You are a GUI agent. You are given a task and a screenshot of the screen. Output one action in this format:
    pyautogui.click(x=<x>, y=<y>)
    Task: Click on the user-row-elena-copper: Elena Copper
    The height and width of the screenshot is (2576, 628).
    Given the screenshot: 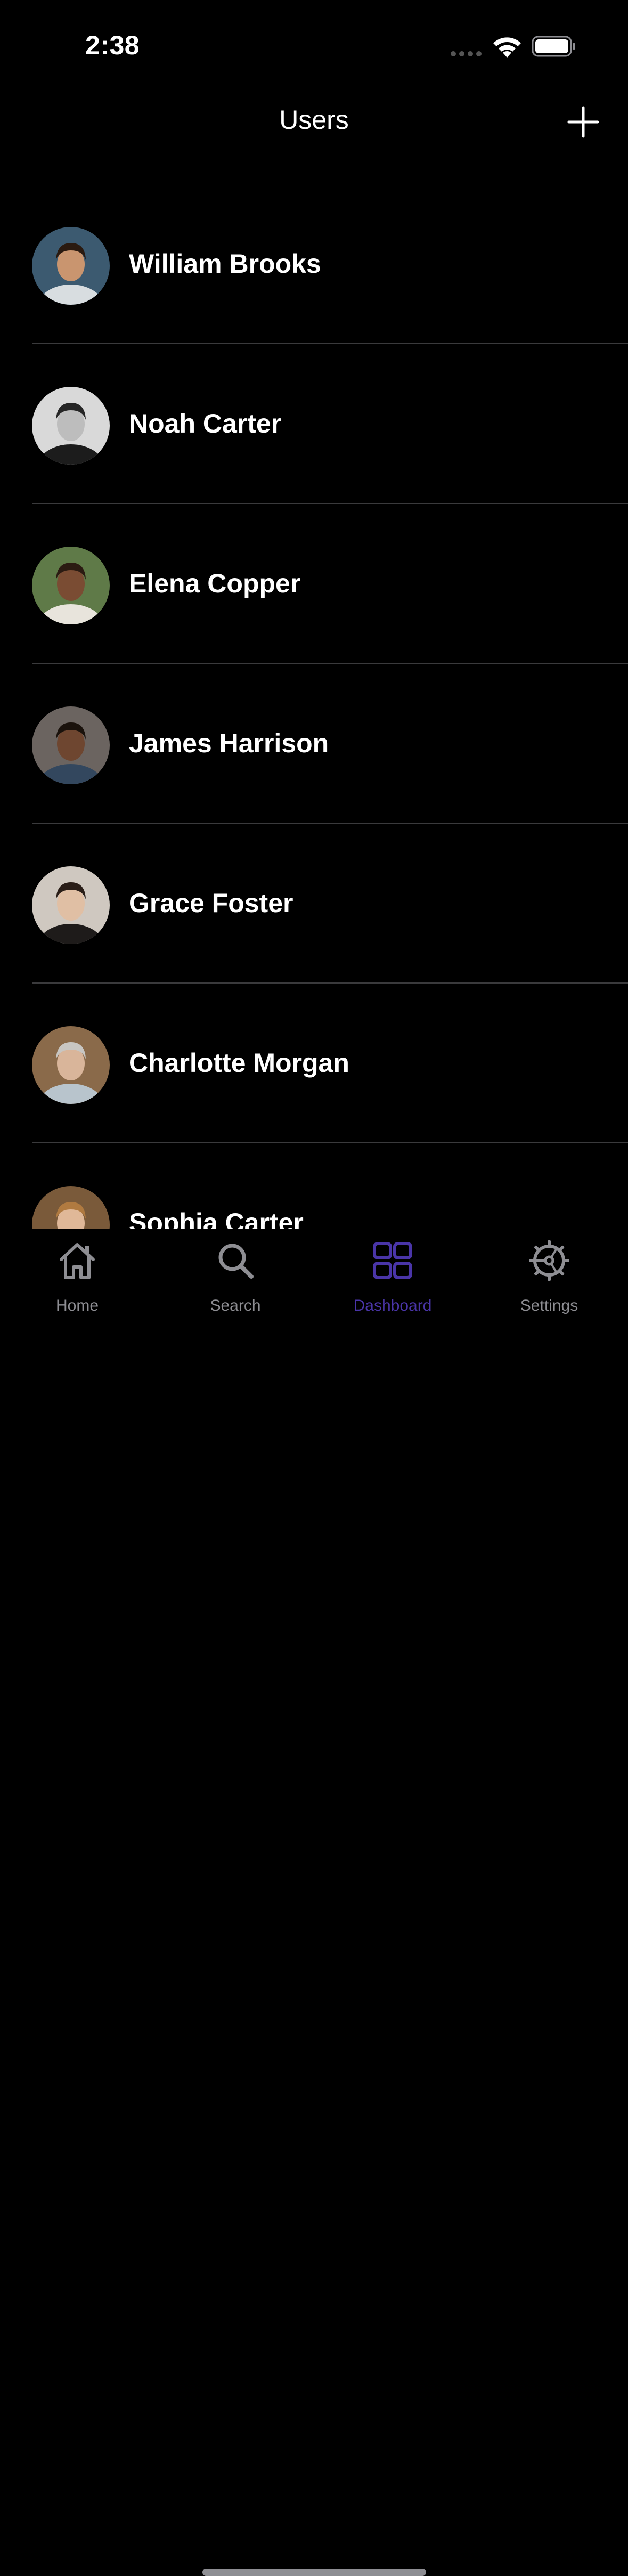 What is the action you would take?
    pyautogui.click(x=314, y=584)
    